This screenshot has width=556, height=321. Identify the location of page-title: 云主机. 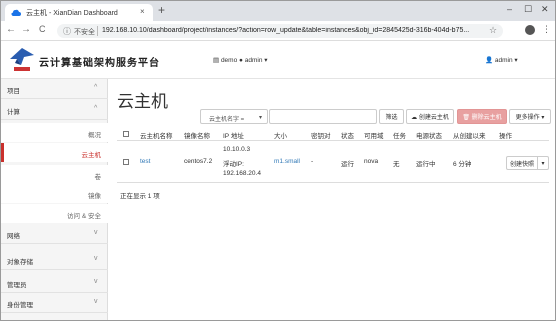
(142, 101).